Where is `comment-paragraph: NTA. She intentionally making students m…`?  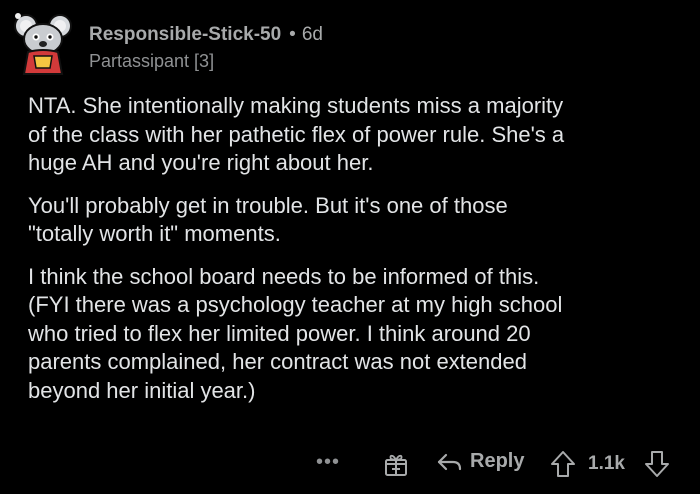 comment-paragraph: NTA. She intentionally making students m… is located at coordinates (296, 134).